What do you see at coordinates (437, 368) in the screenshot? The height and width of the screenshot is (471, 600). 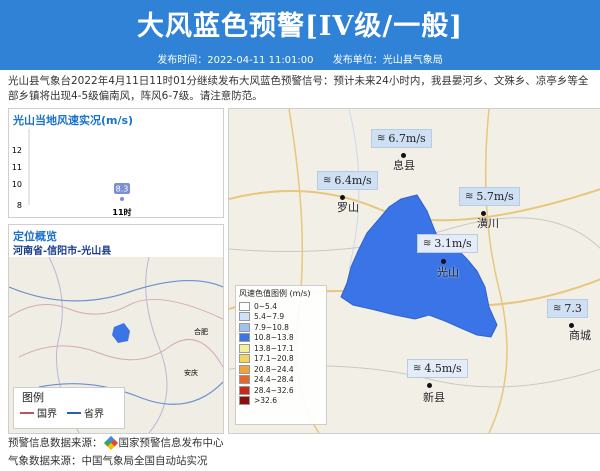 I see `wind-label-xinxian: ≋ 4.5m/s` at bounding box center [437, 368].